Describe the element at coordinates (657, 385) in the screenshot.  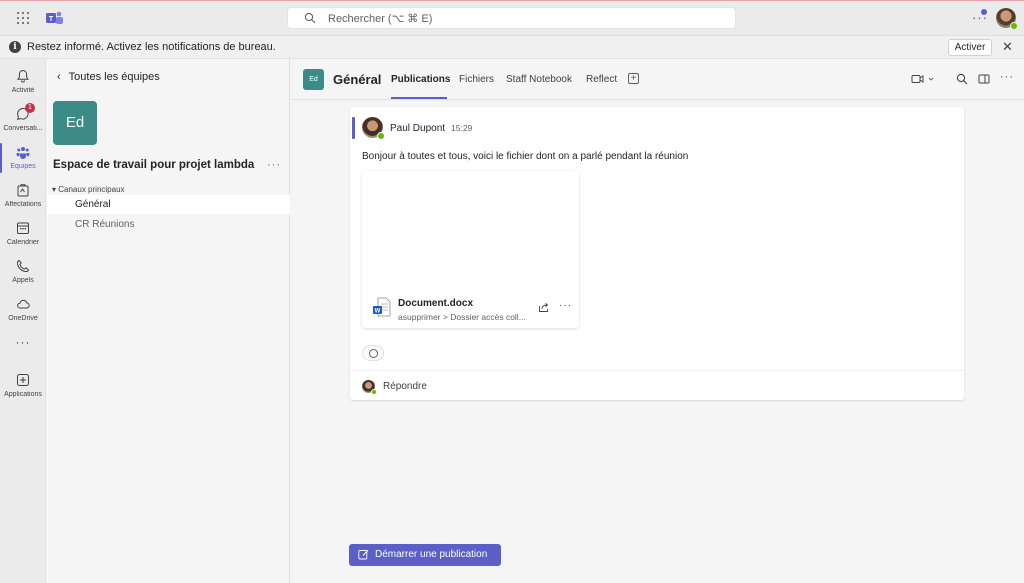
I see `reply-bar: Répondre` at that location.